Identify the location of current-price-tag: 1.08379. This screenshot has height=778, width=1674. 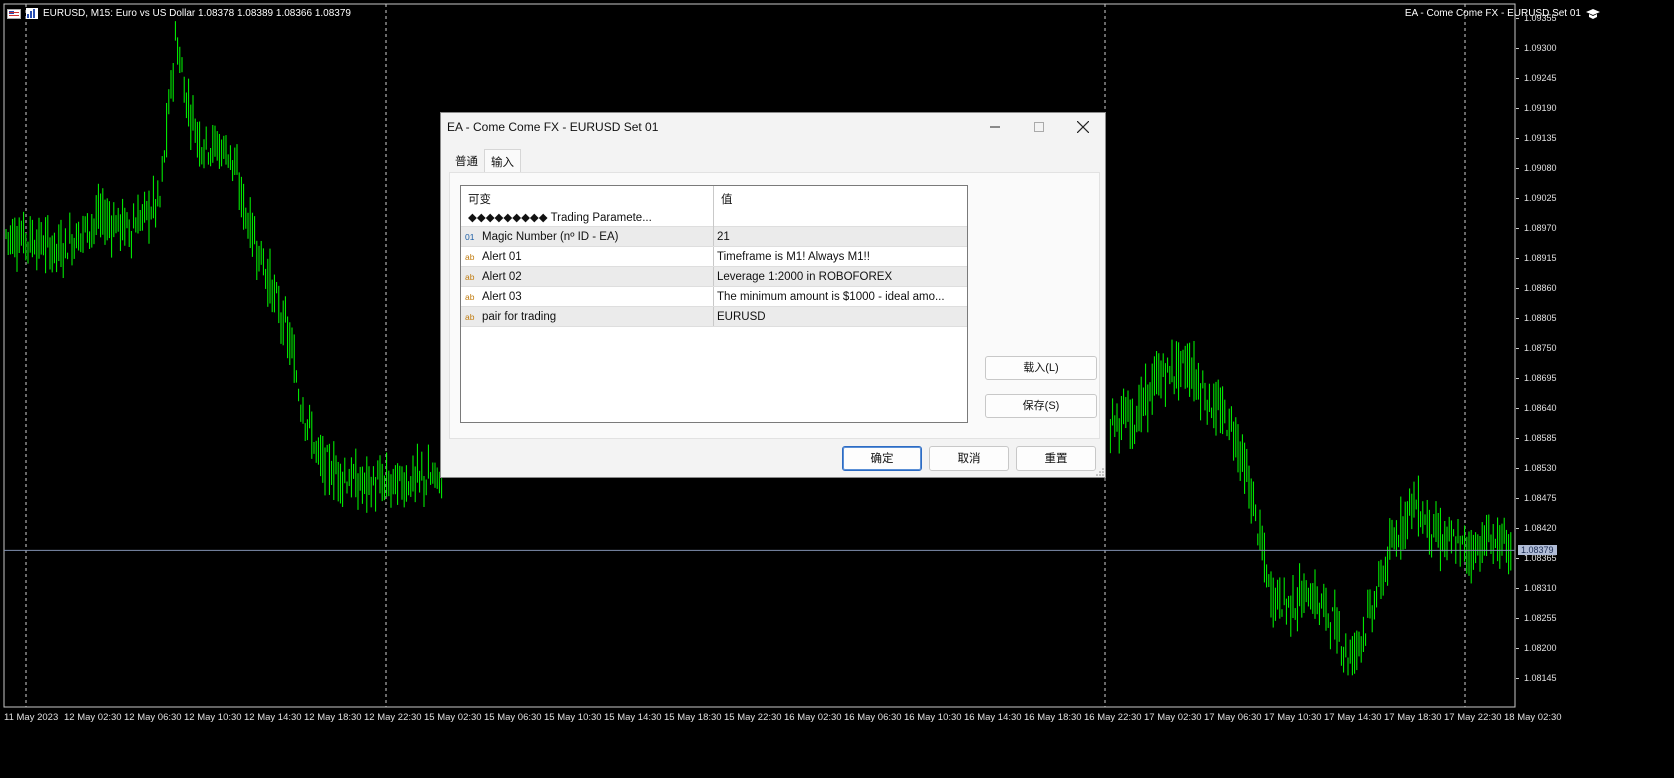
(1537, 550).